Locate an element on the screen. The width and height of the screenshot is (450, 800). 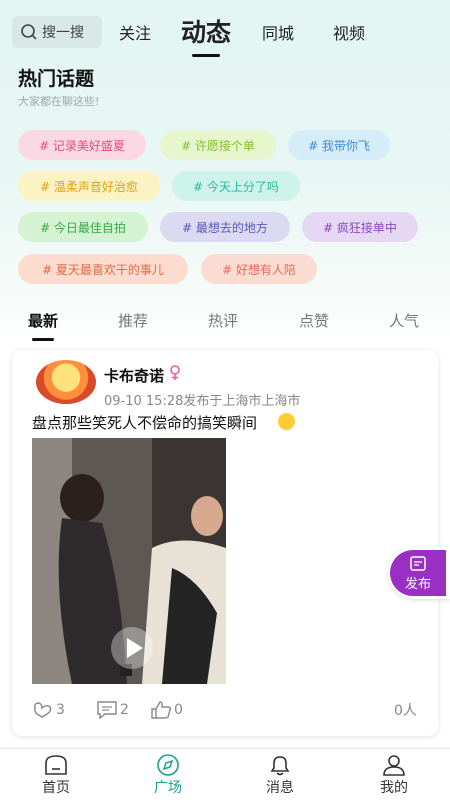
play-icon is located at coordinates (132, 648).